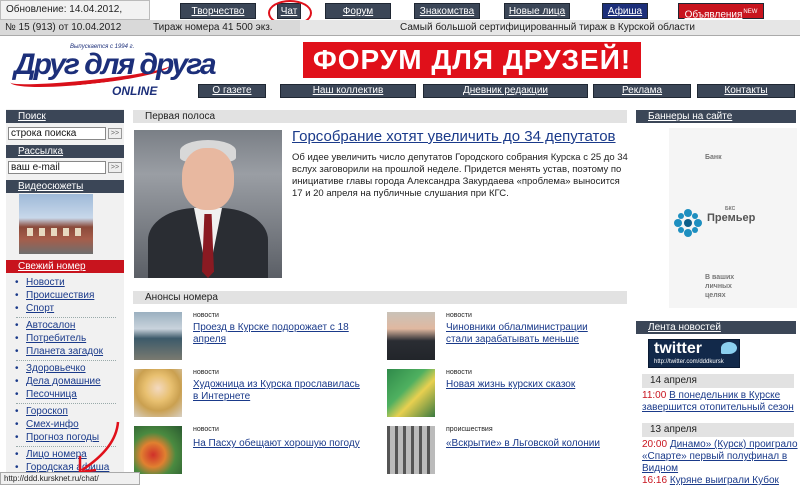  I want to click on announce-title: «Вскрытие» в Льговской колонии, so click(531, 444).